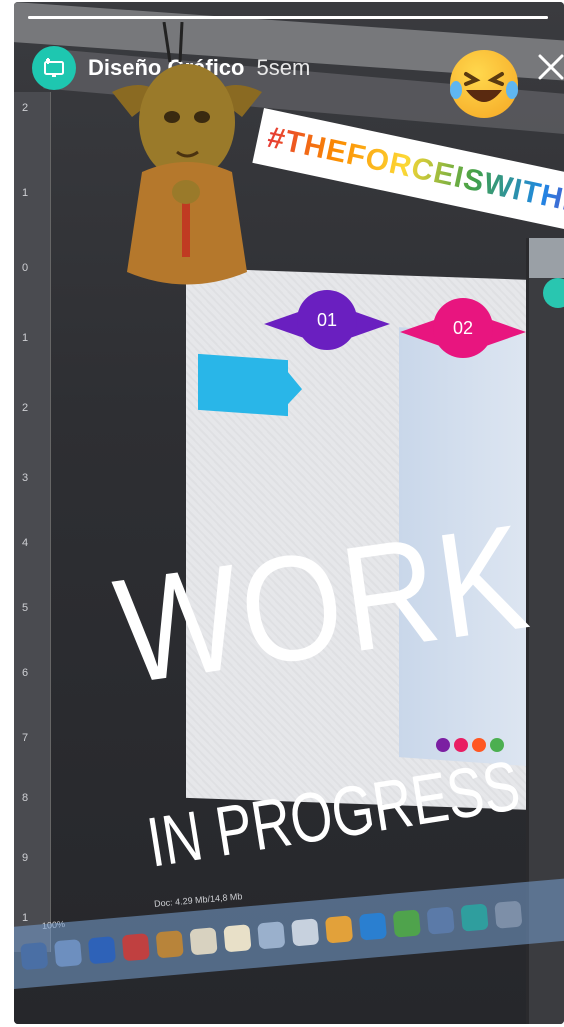 The image size is (564, 1027). Describe the element at coordinates (289, 933) in the screenshot. I see `mac-dock` at that location.